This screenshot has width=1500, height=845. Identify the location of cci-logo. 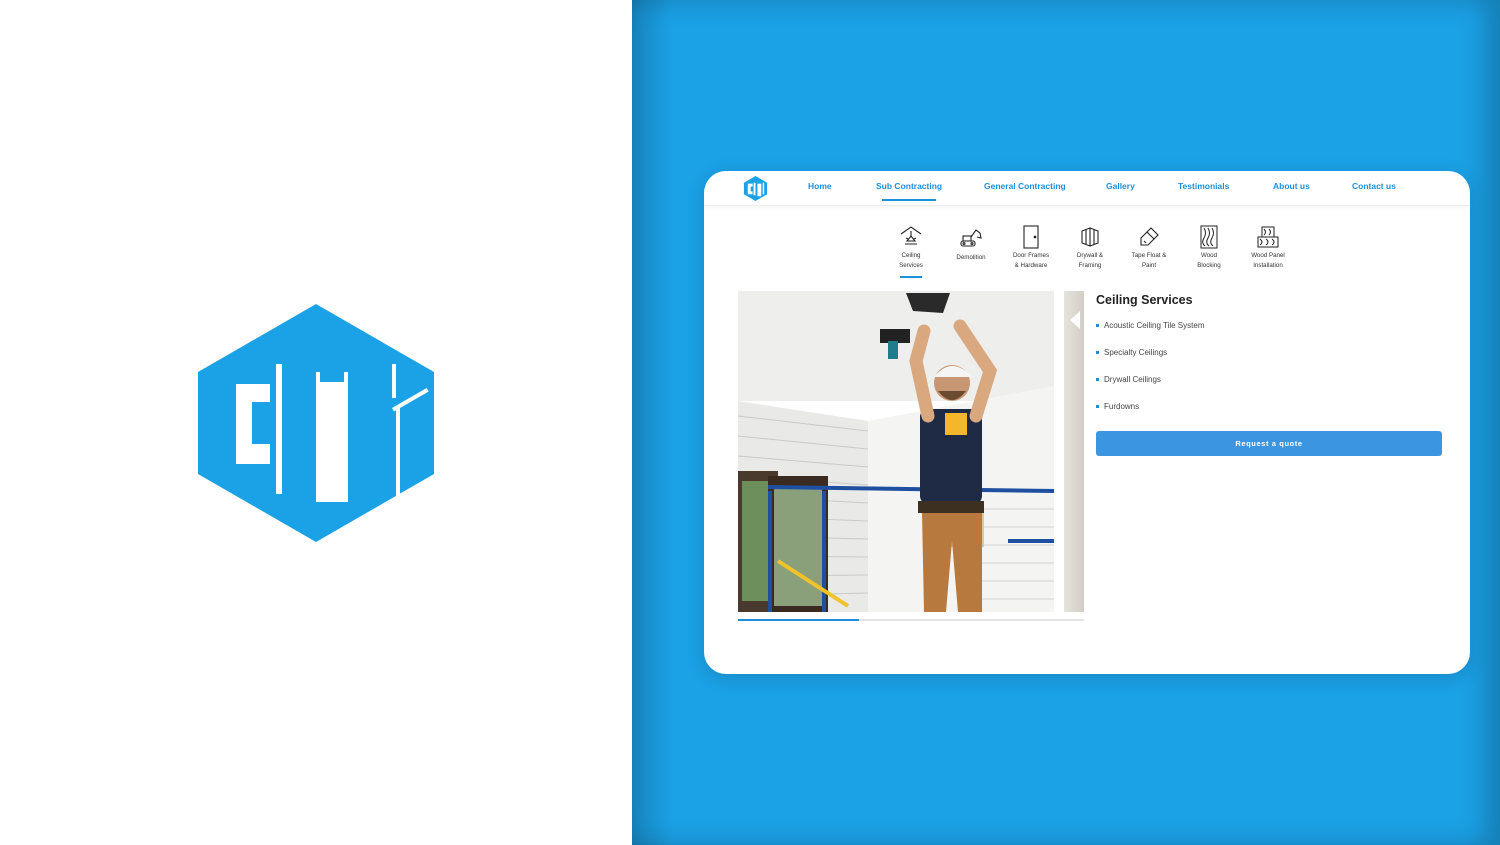
(316, 423).